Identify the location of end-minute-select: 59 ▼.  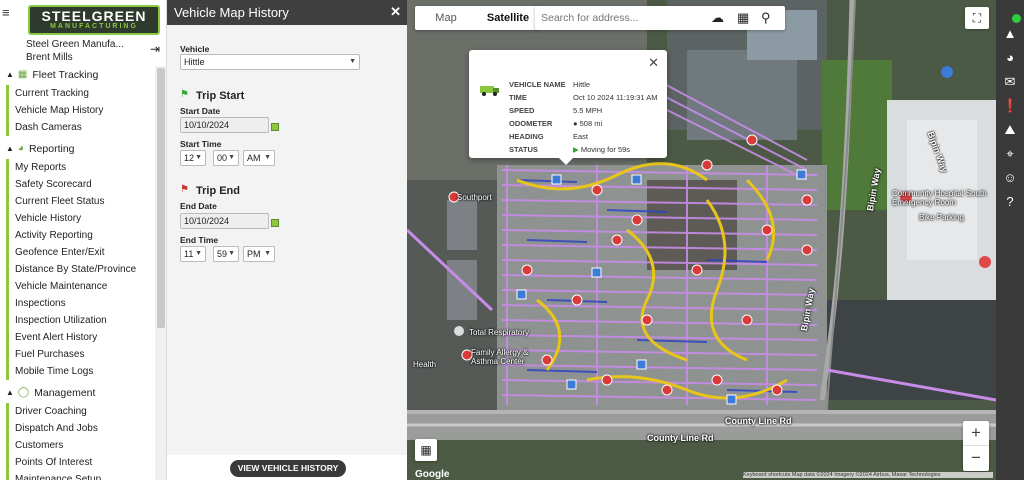
(226, 254).